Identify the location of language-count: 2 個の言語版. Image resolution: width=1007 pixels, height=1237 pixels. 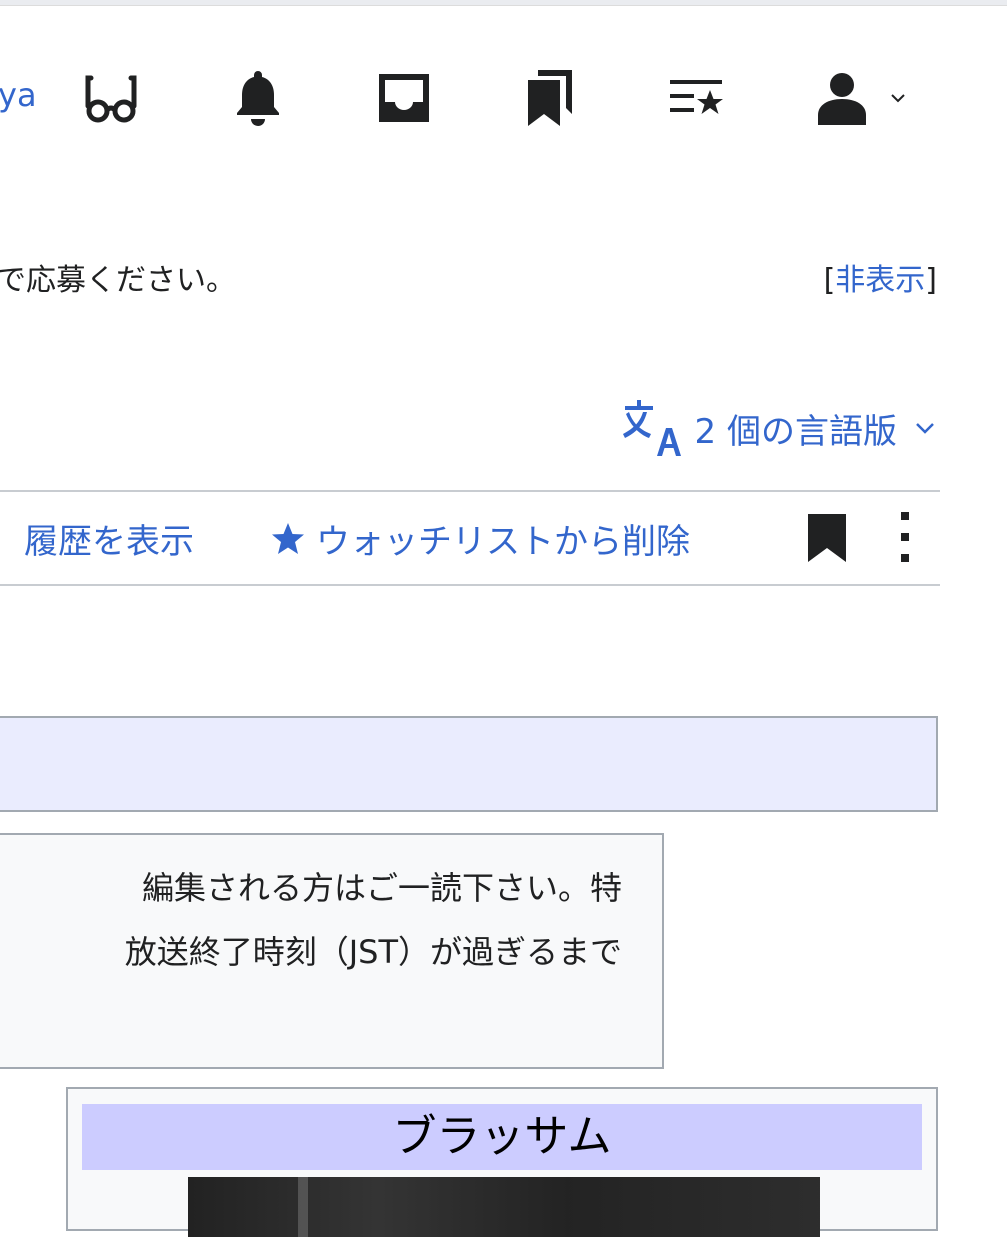
(795, 431).